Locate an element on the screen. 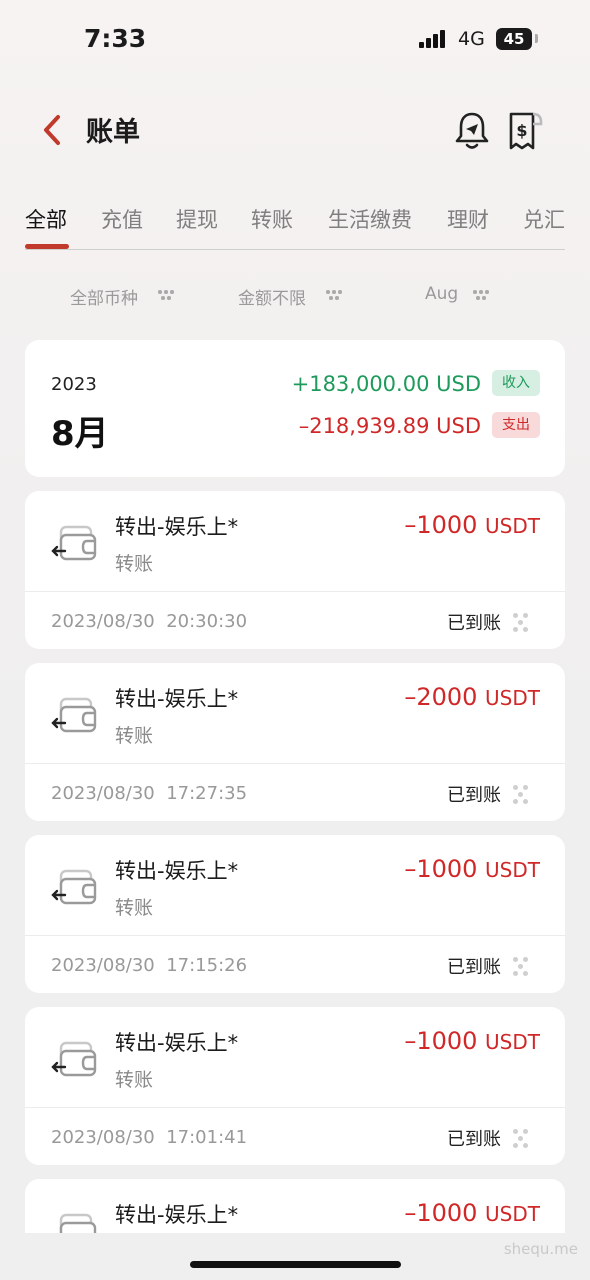 Image resolution: width=590 pixels, height=1280 pixels. notification-button is located at coordinates (472, 131).